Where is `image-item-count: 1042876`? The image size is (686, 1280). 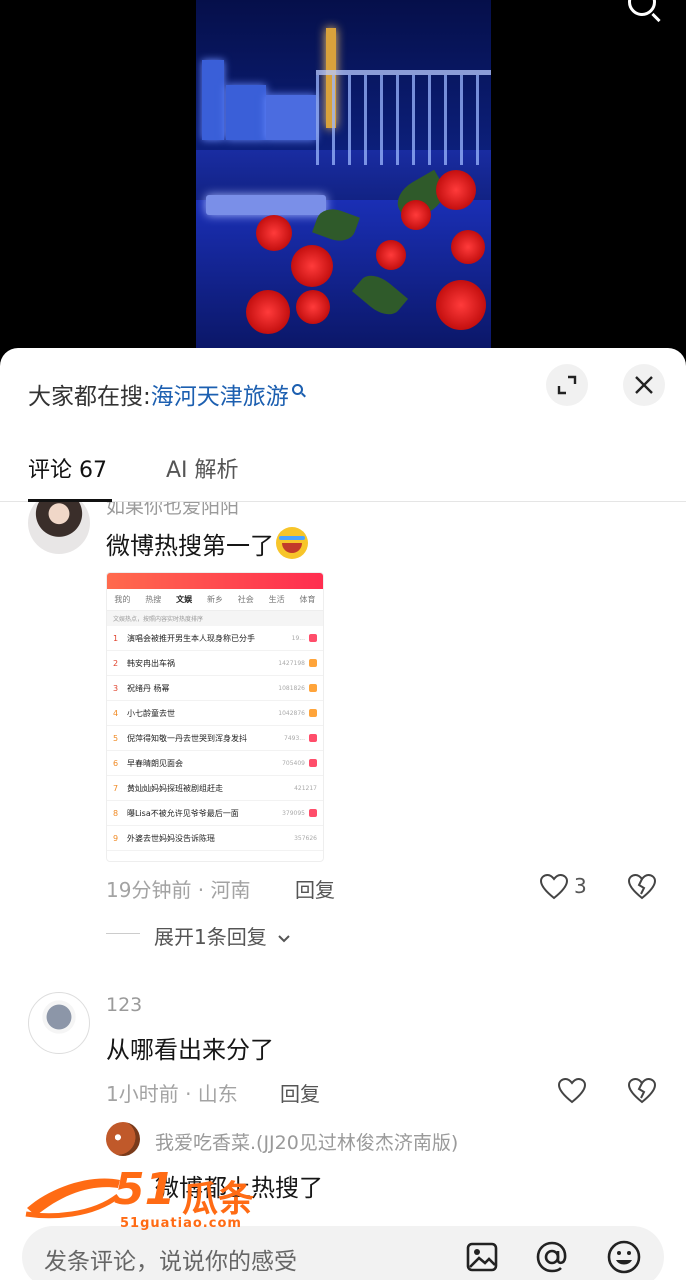
image-item-count: 1042876 is located at coordinates (291, 713).